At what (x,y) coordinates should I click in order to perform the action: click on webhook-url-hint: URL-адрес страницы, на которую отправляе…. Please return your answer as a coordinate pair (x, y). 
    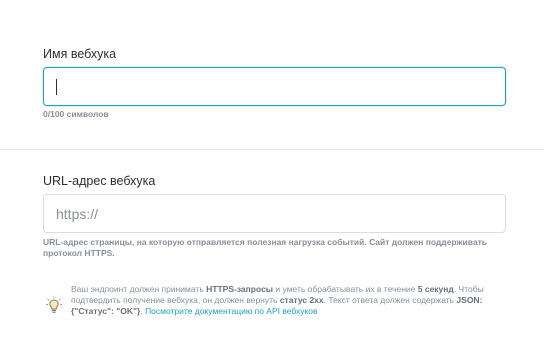
    Looking at the image, I should click on (265, 247).